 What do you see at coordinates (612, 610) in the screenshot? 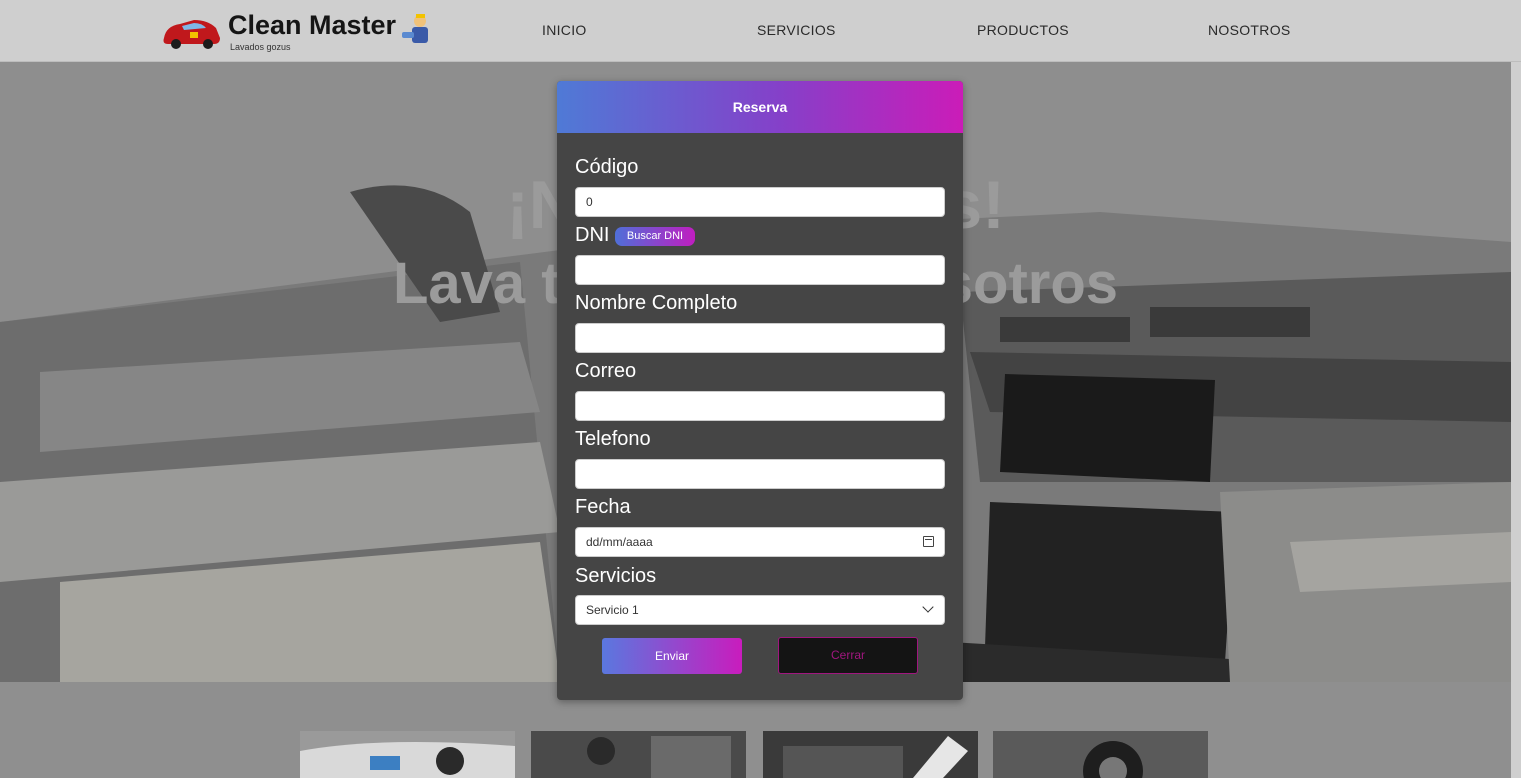
I see `servicios-selected-value: Servicio 1` at bounding box center [612, 610].